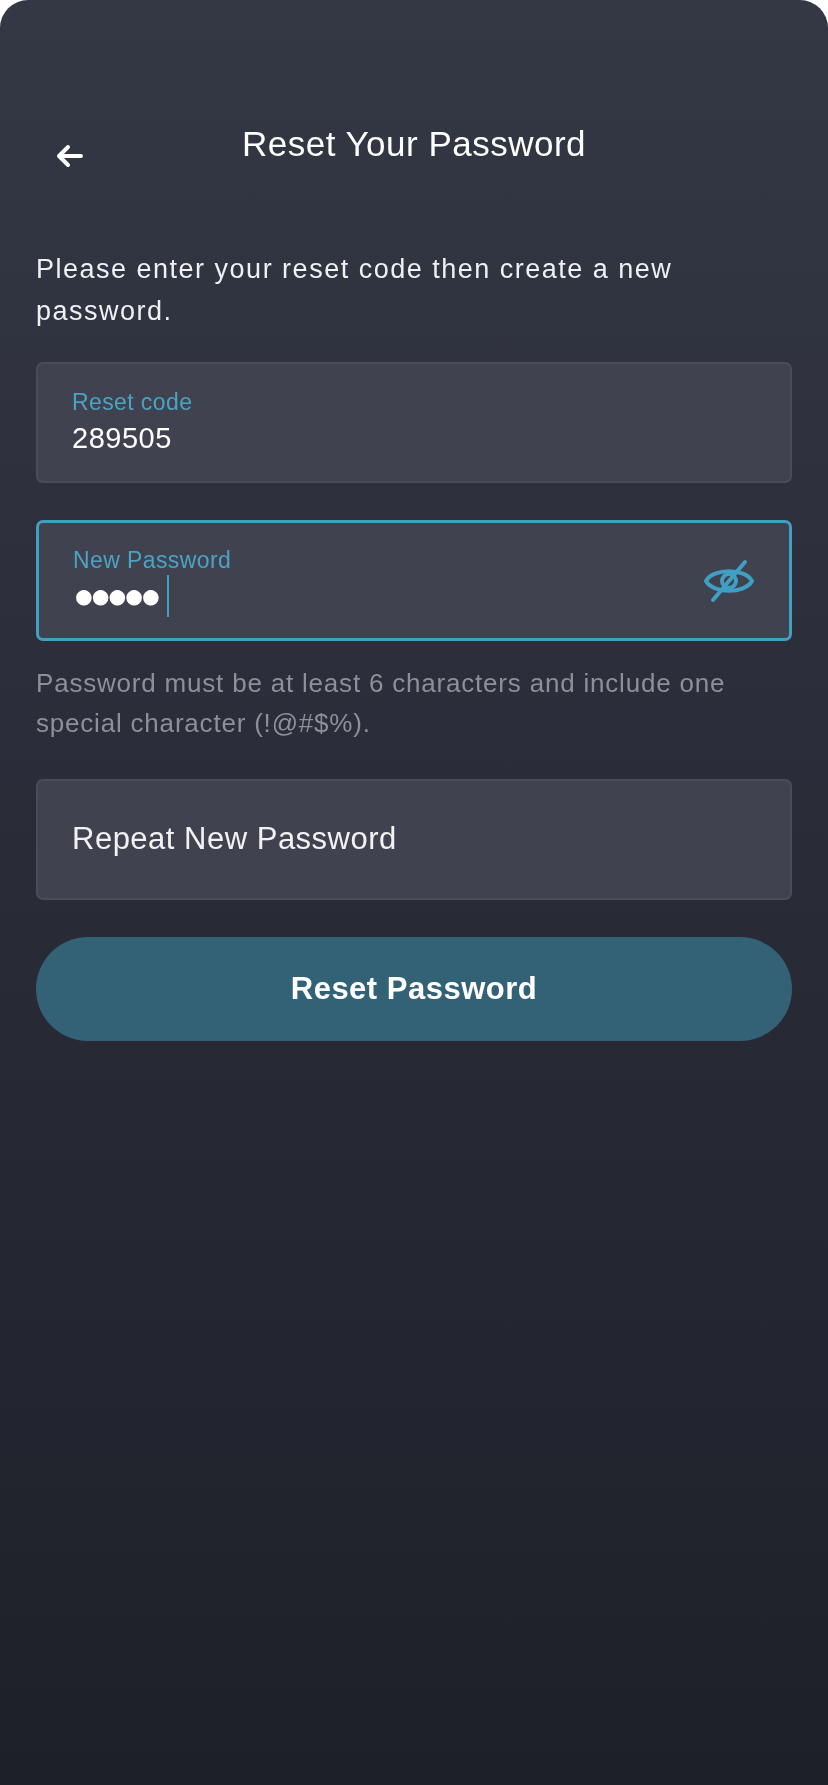 This screenshot has height=1785, width=828. Describe the element at coordinates (414, 580) in the screenshot. I see `password-field: New Password ●●●●●` at that location.